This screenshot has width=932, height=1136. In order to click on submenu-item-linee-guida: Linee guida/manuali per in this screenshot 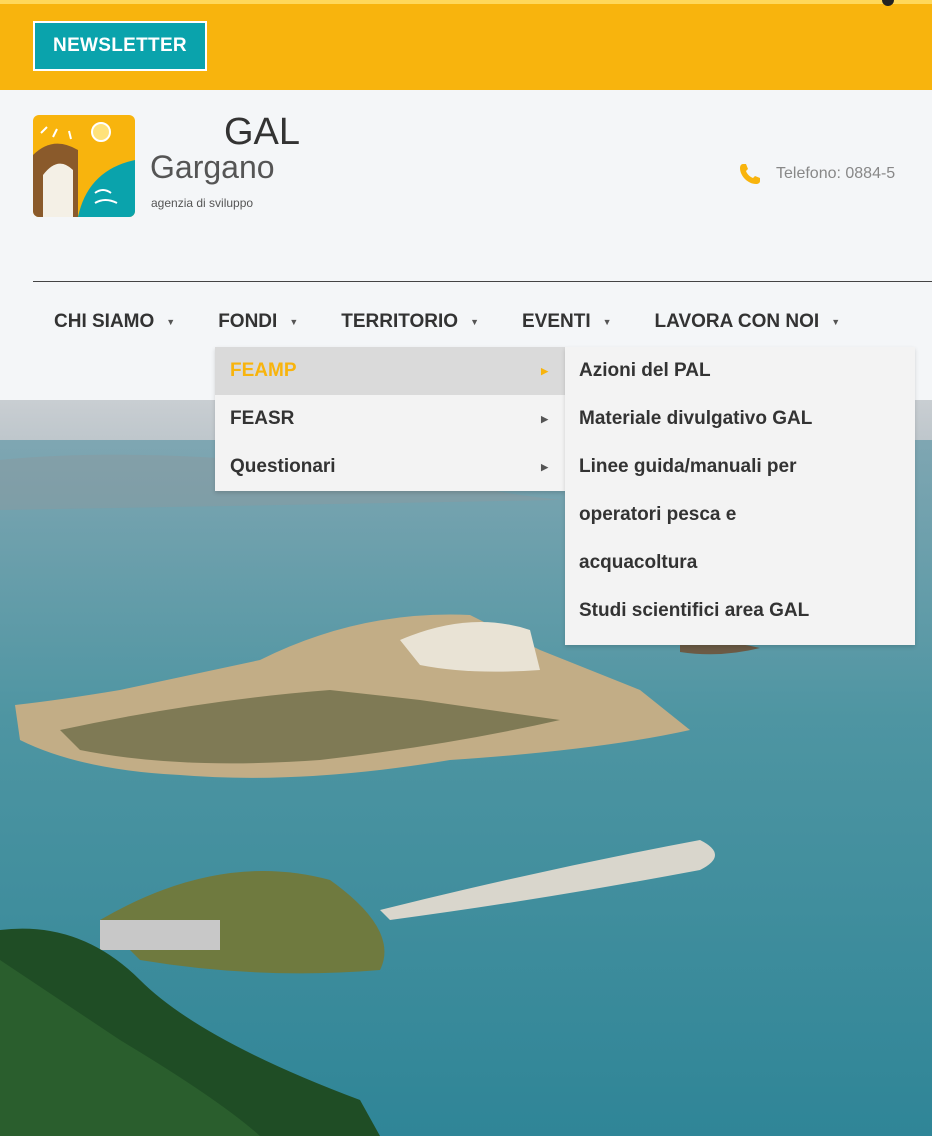, I will do `click(740, 467)`.